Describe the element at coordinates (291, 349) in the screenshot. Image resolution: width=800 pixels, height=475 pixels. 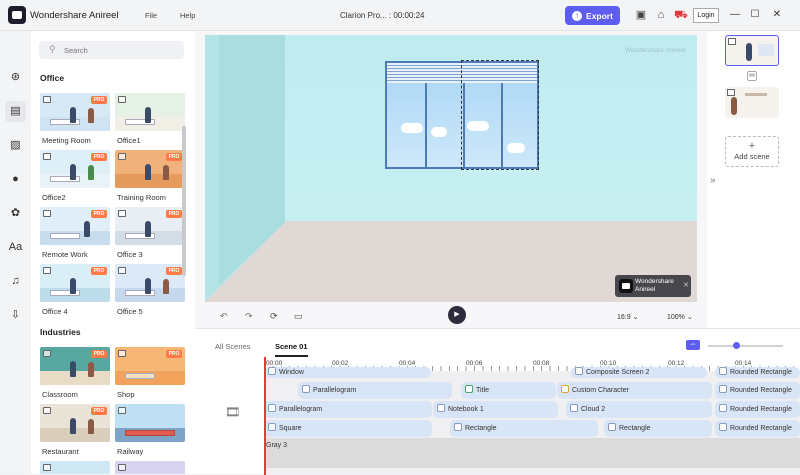
I see `tab-scene-01: Scene 01` at that location.